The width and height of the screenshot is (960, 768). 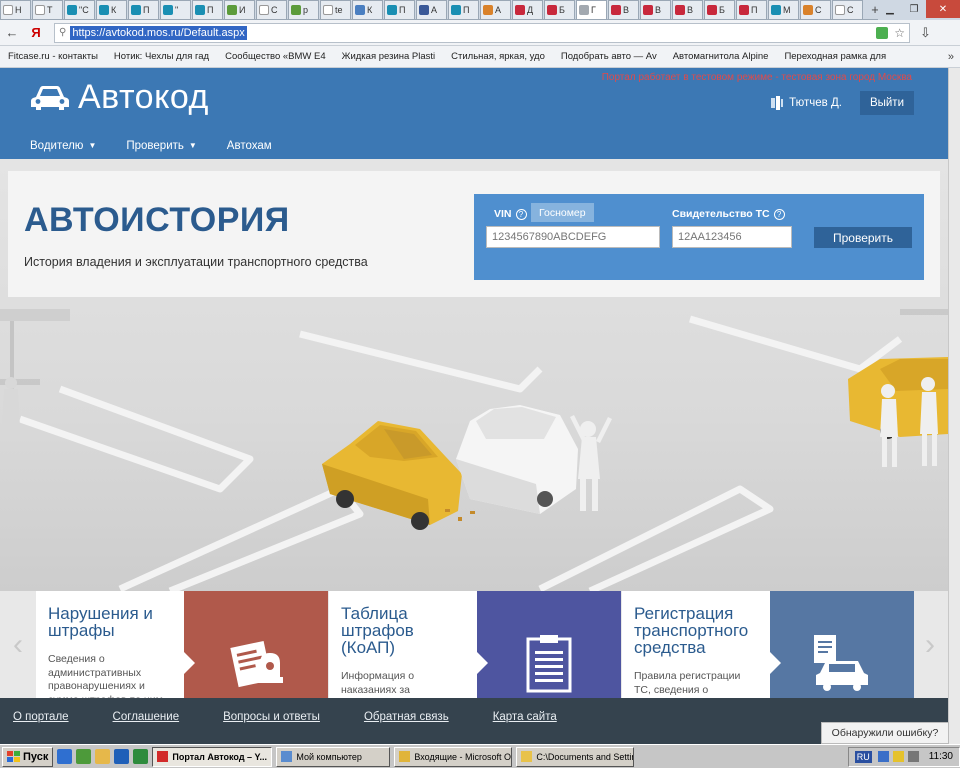 What do you see at coordinates (12, 33) in the screenshot?
I see `back-icon: ←` at bounding box center [12, 33].